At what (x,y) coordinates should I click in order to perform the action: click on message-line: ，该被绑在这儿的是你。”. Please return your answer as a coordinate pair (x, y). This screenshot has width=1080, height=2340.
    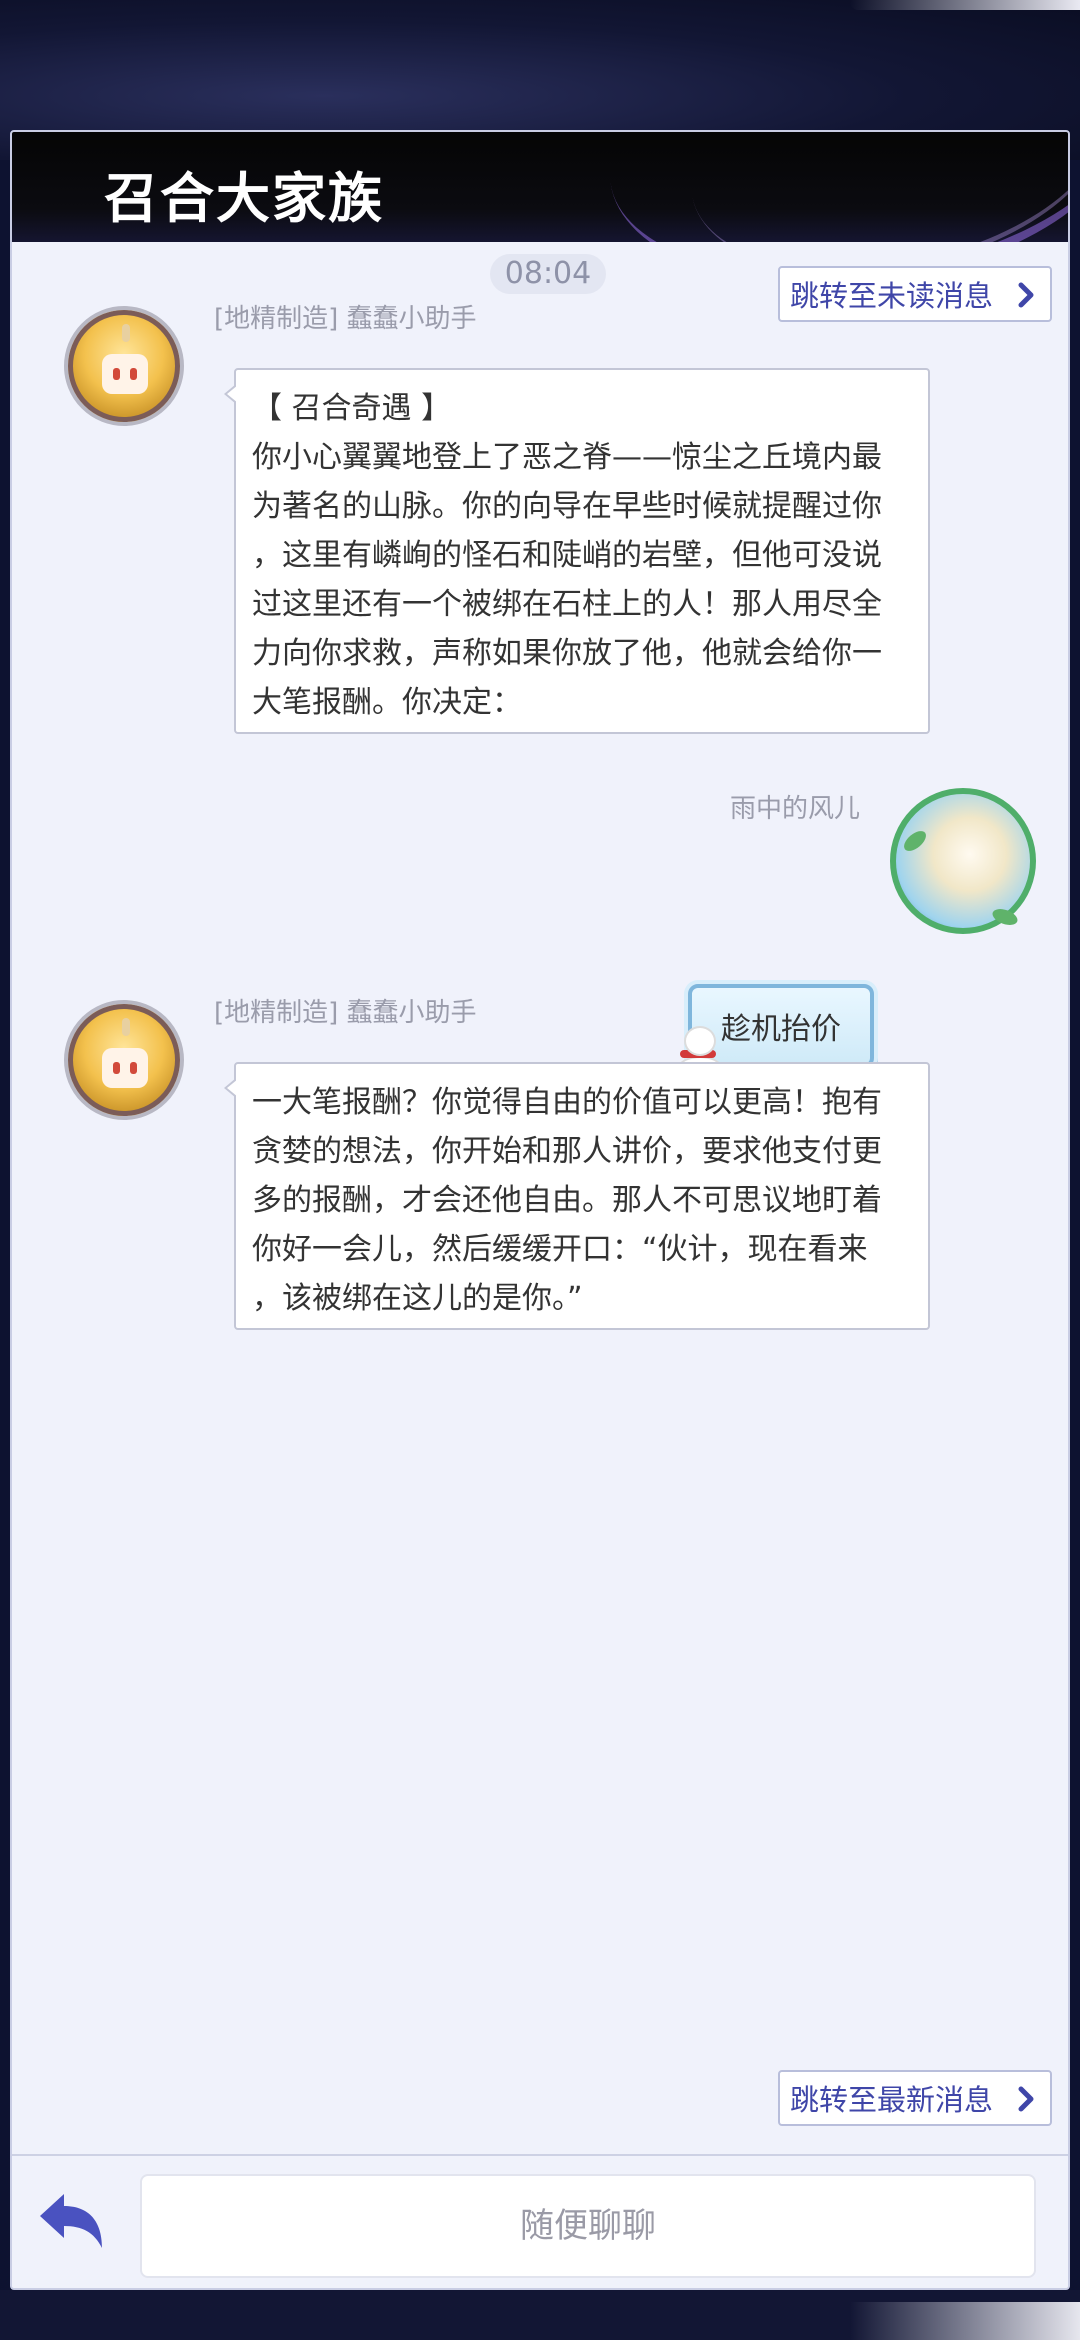
    Looking at the image, I should click on (417, 1298).